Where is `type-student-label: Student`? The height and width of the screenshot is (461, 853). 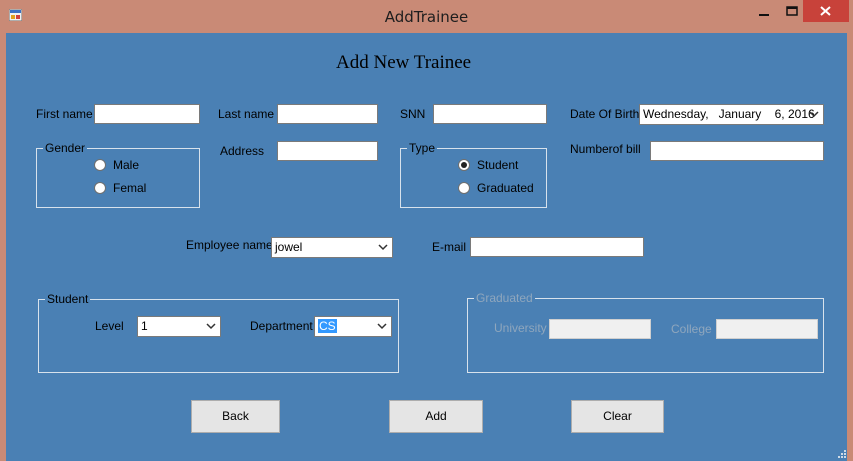
type-student-label: Student is located at coordinates (498, 165).